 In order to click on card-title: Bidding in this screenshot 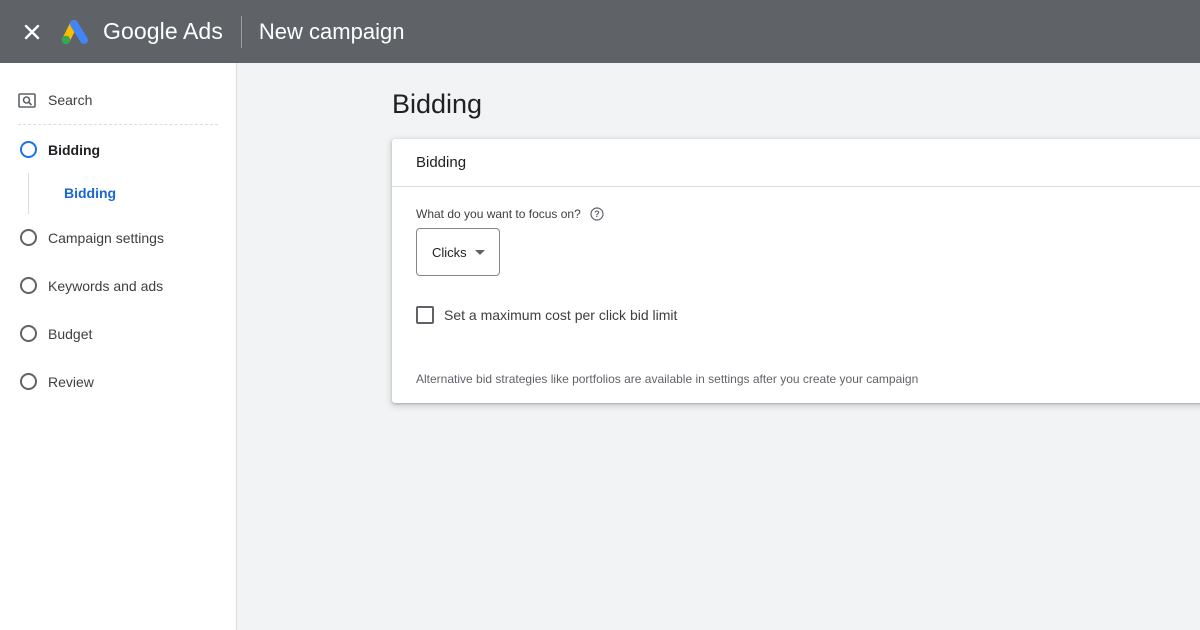, I will do `click(796, 163)`.